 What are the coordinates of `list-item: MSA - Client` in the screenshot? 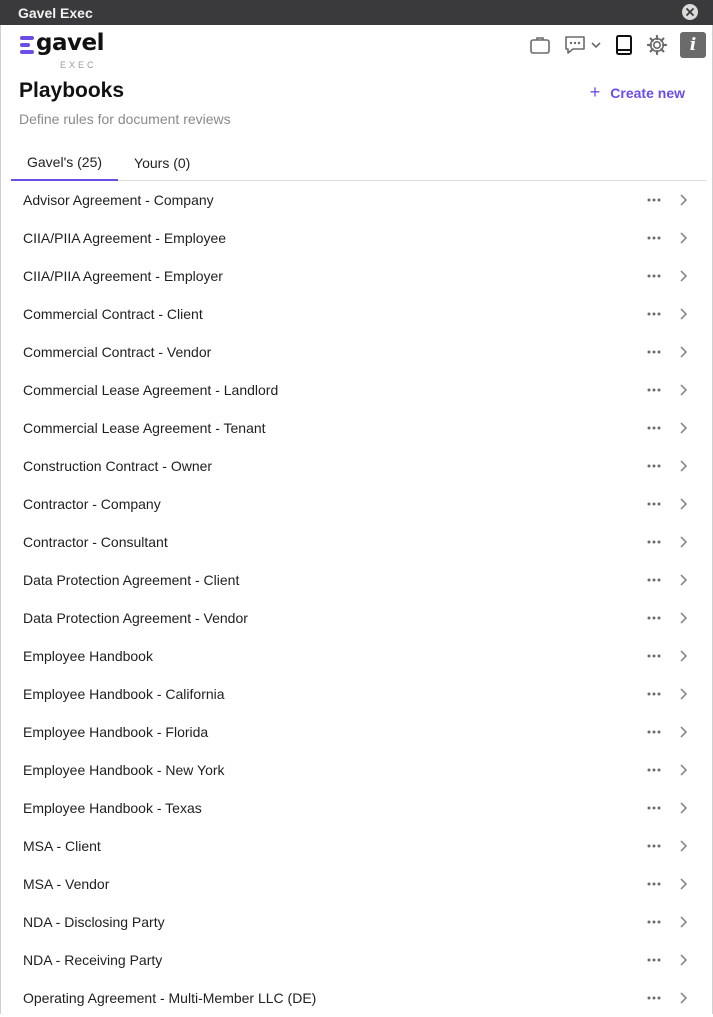 It's located at (356, 846).